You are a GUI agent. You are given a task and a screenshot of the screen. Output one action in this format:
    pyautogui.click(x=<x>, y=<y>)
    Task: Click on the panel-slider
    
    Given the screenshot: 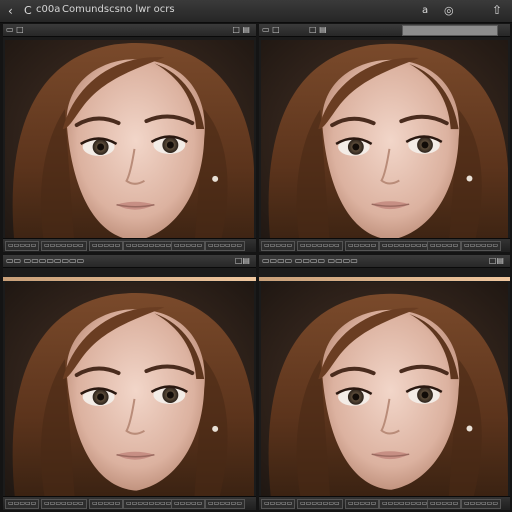 What is the action you would take?
    pyautogui.click(x=450, y=30)
    